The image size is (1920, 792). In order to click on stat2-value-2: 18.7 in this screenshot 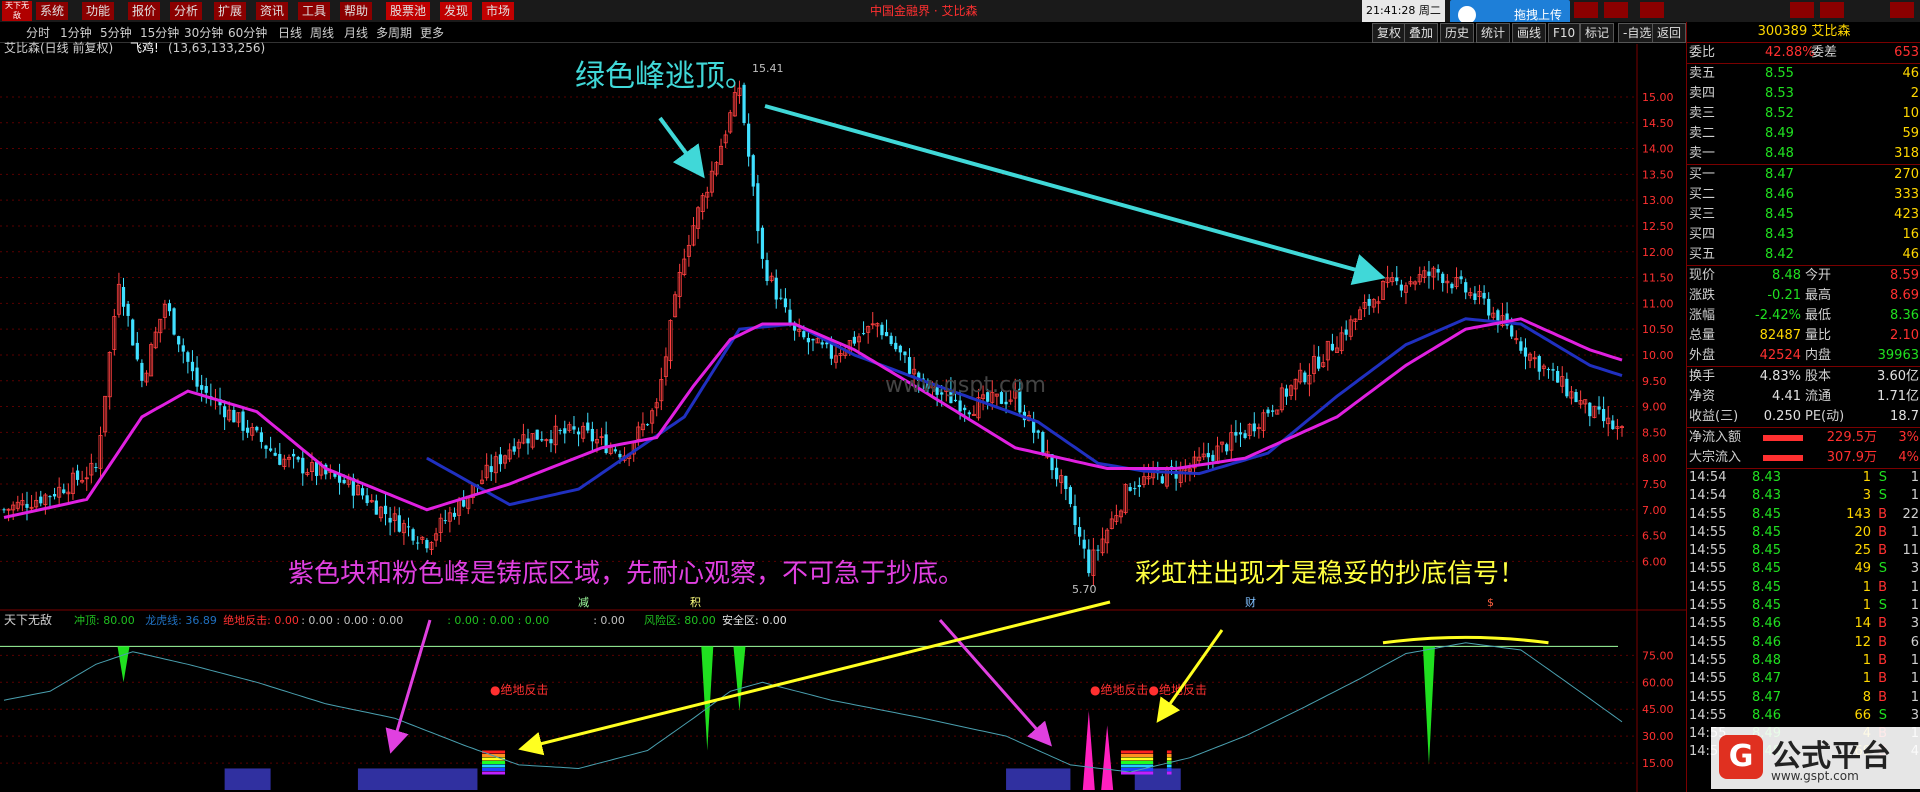, I will do `click(1904, 416)`.